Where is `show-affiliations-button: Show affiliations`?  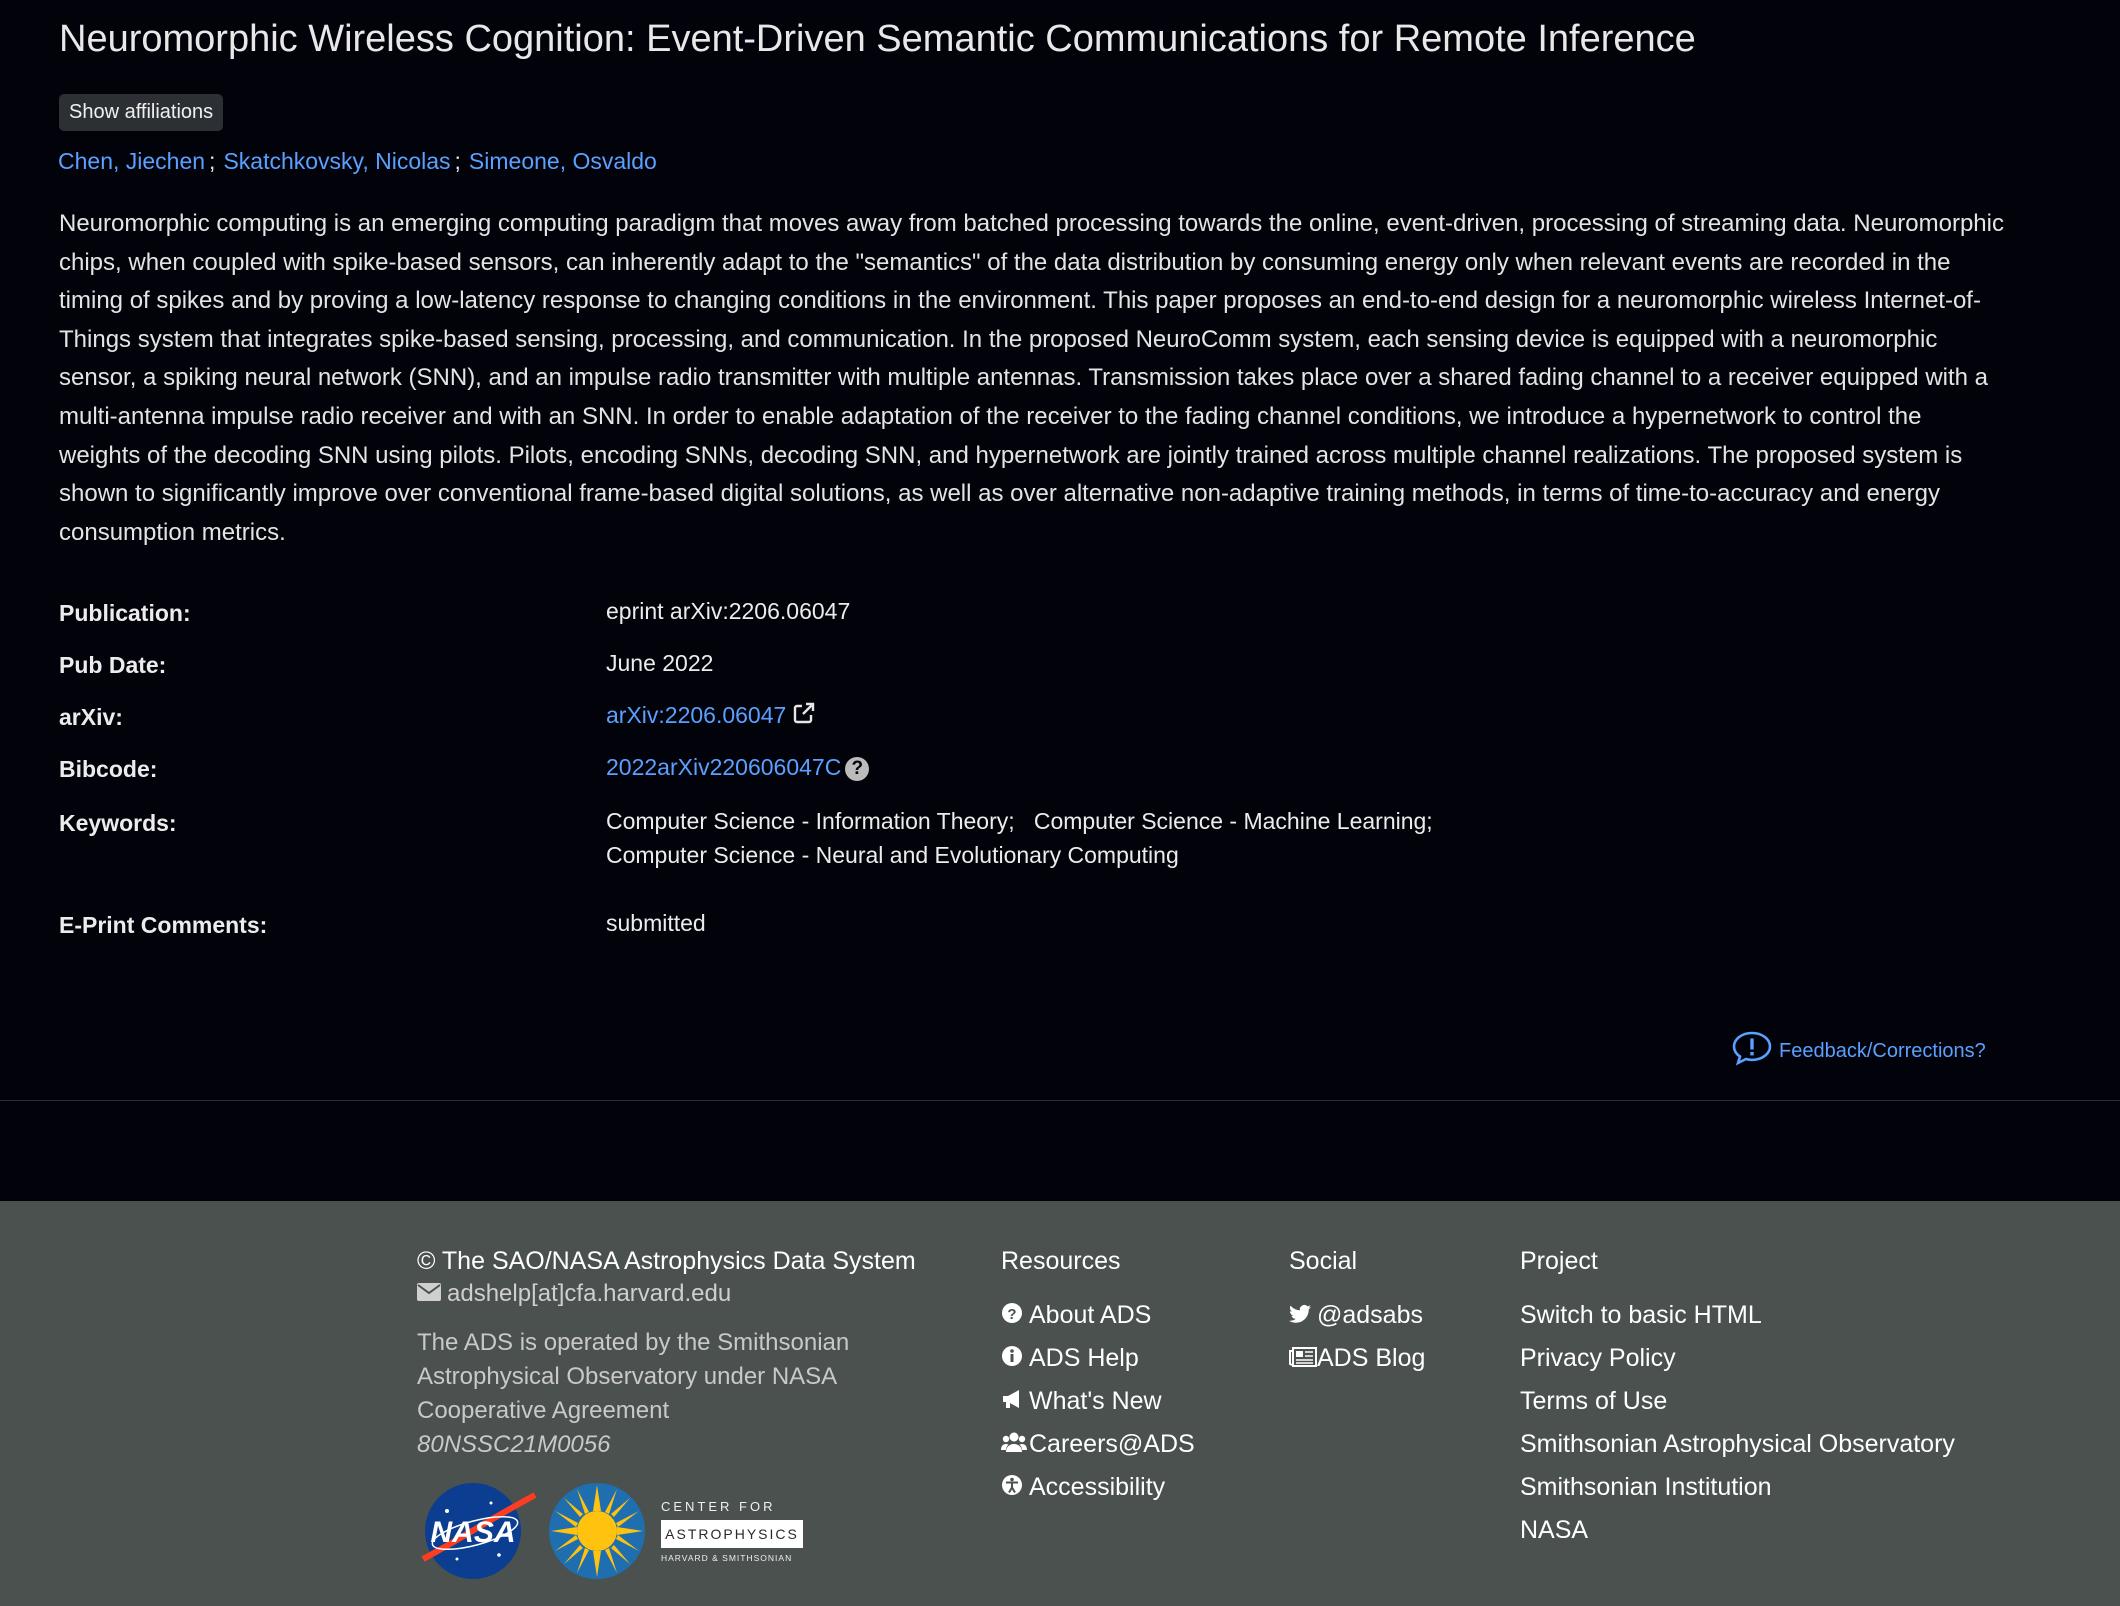 show-affiliations-button: Show affiliations is located at coordinates (141, 112).